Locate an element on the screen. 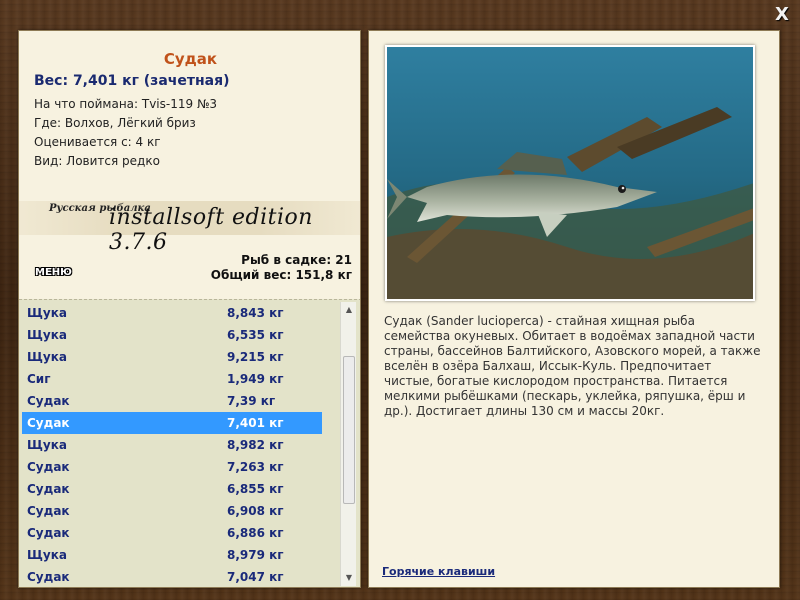 The width and height of the screenshot is (800, 600). location-info: Где: Волхов, Лёгкий бриз is located at coordinates (115, 123).